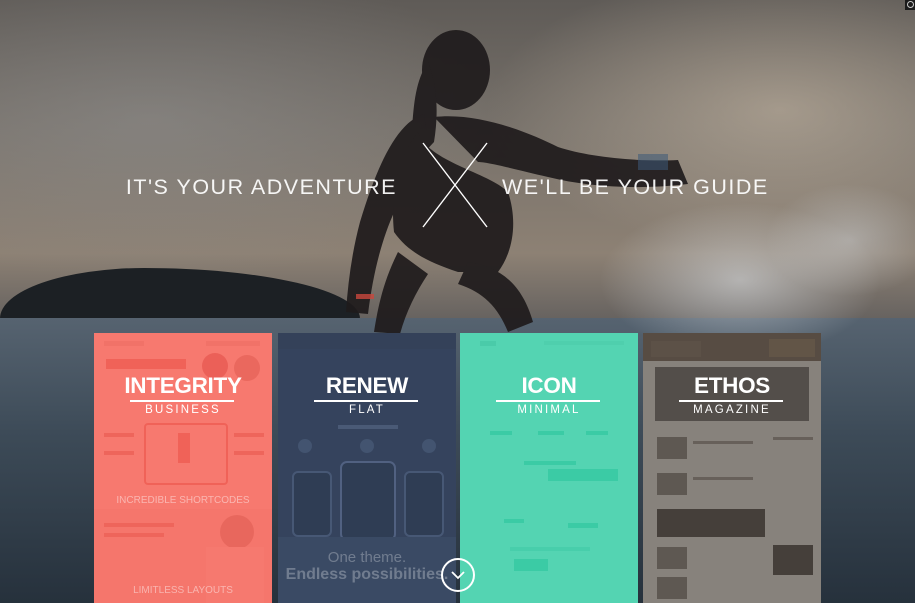 The width and height of the screenshot is (915, 603). What do you see at coordinates (732, 468) in the screenshot?
I see `card-ethos: ETHOS MAGAZINE` at bounding box center [732, 468].